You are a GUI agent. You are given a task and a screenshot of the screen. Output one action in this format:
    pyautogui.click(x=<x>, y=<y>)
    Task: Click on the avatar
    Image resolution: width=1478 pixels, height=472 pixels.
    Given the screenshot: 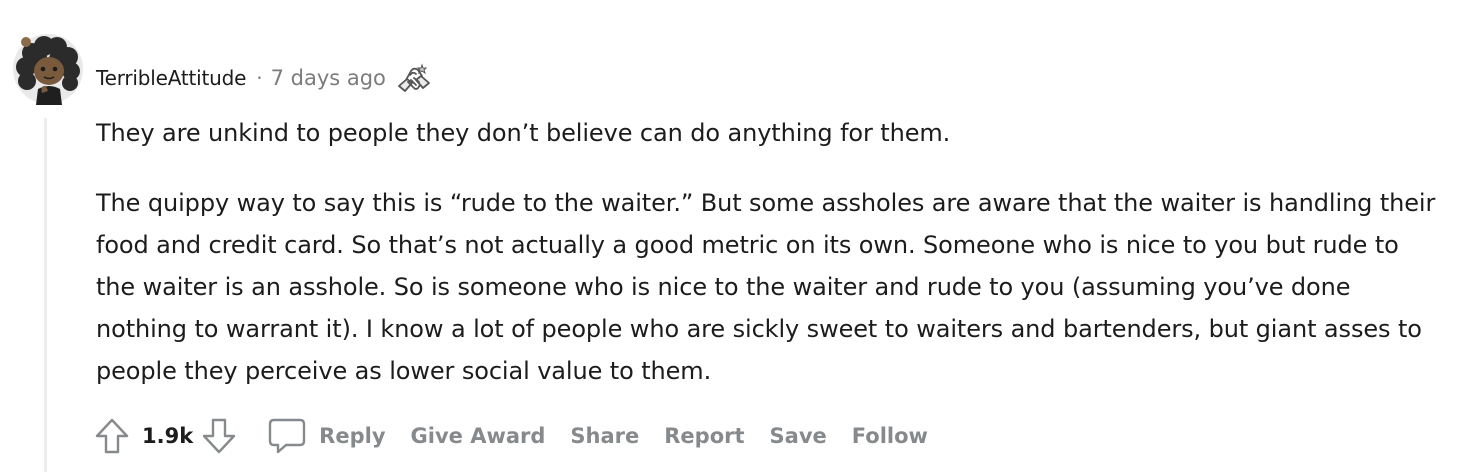 What is the action you would take?
    pyautogui.click(x=48, y=69)
    